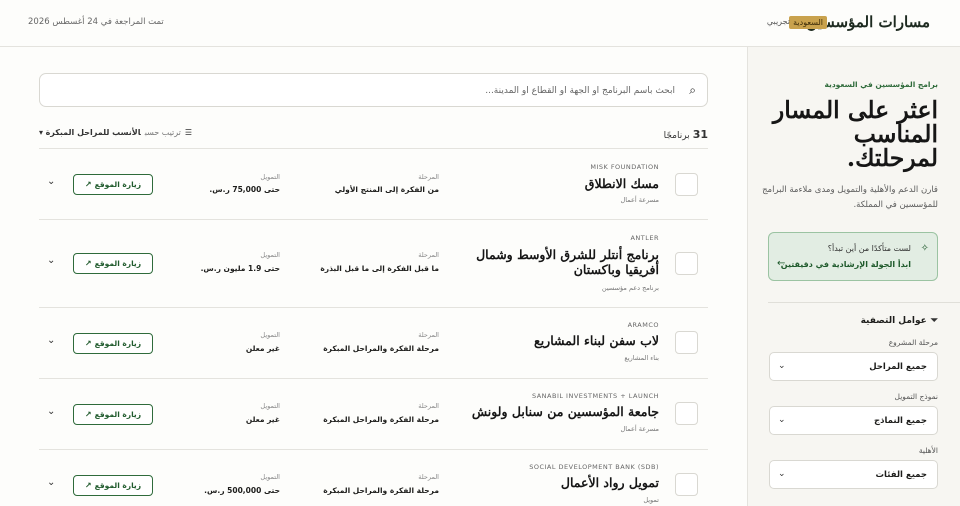 Image resolution: width=960 pixels, height=506 pixels. Describe the element at coordinates (913, 342) in the screenshot. I see `filter-label-stage: مرحلة المشروع` at that location.